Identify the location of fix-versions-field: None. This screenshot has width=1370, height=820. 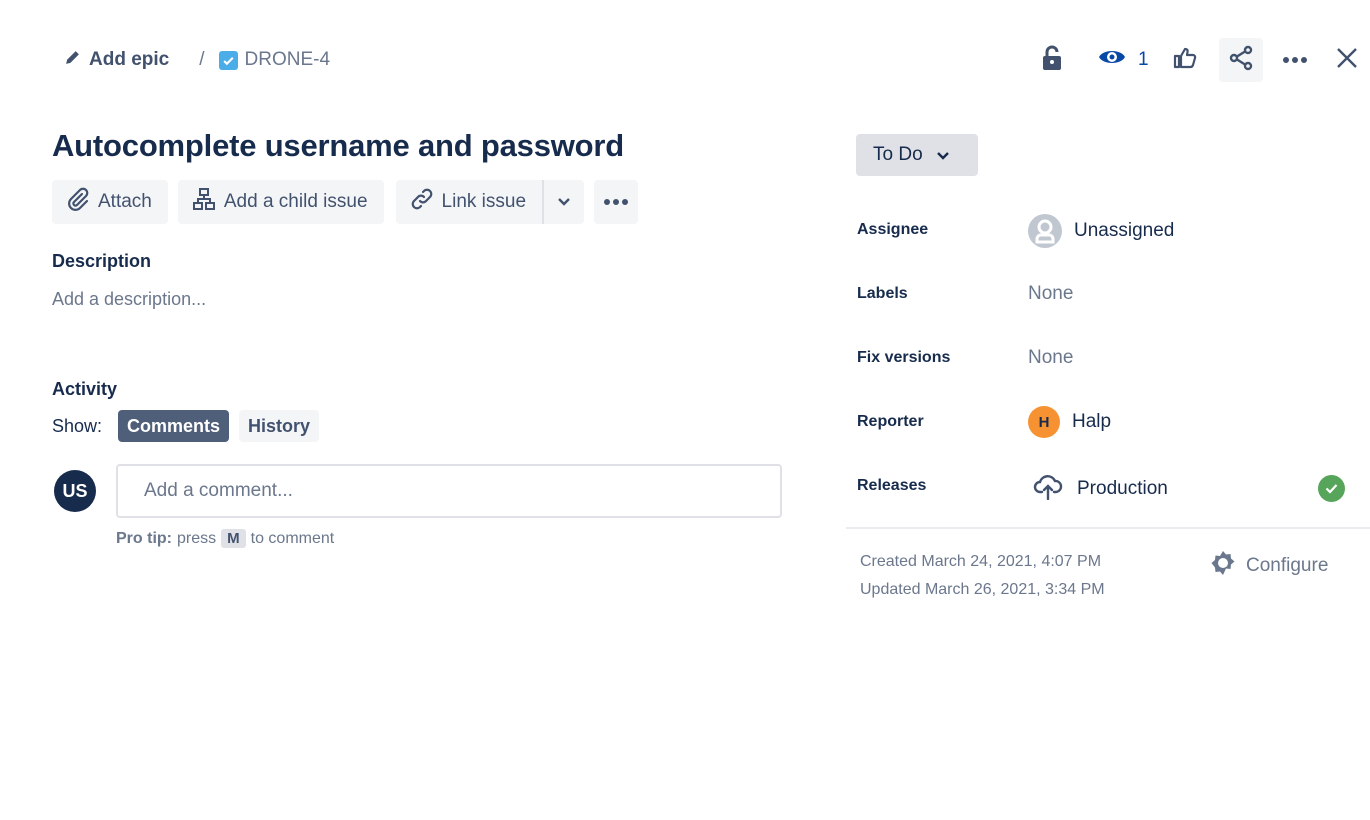
(1050, 358).